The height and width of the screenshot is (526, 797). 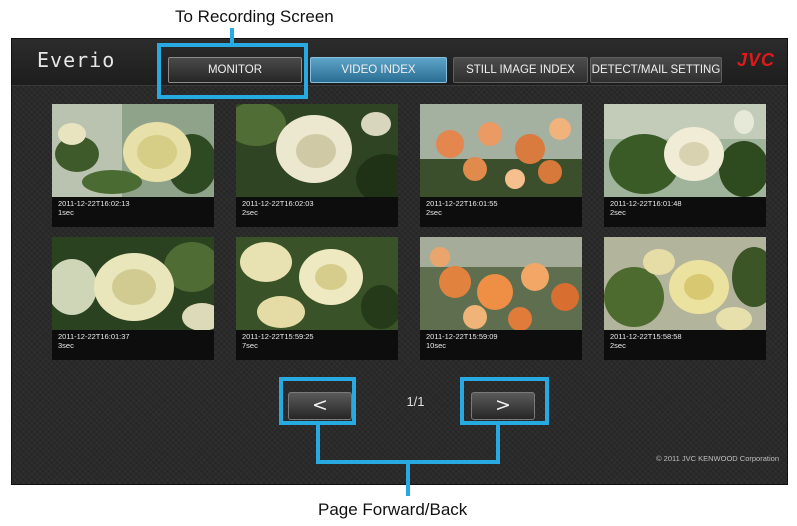 What do you see at coordinates (436, 345) in the screenshot?
I see `thumbnail-duration: 10sec` at bounding box center [436, 345].